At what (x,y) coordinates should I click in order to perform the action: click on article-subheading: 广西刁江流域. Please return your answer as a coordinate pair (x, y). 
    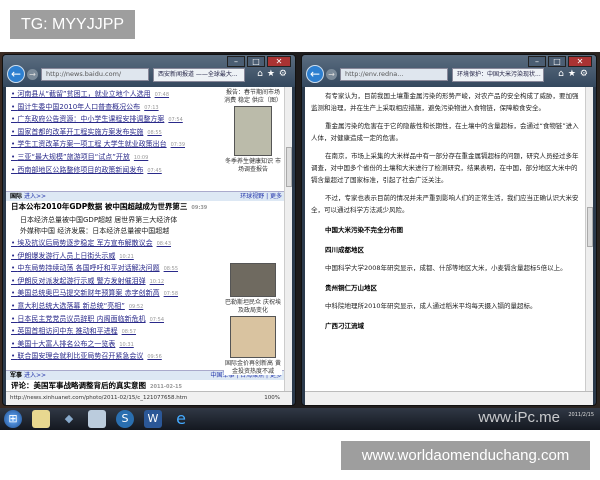
    Looking at the image, I should click on (344, 326).